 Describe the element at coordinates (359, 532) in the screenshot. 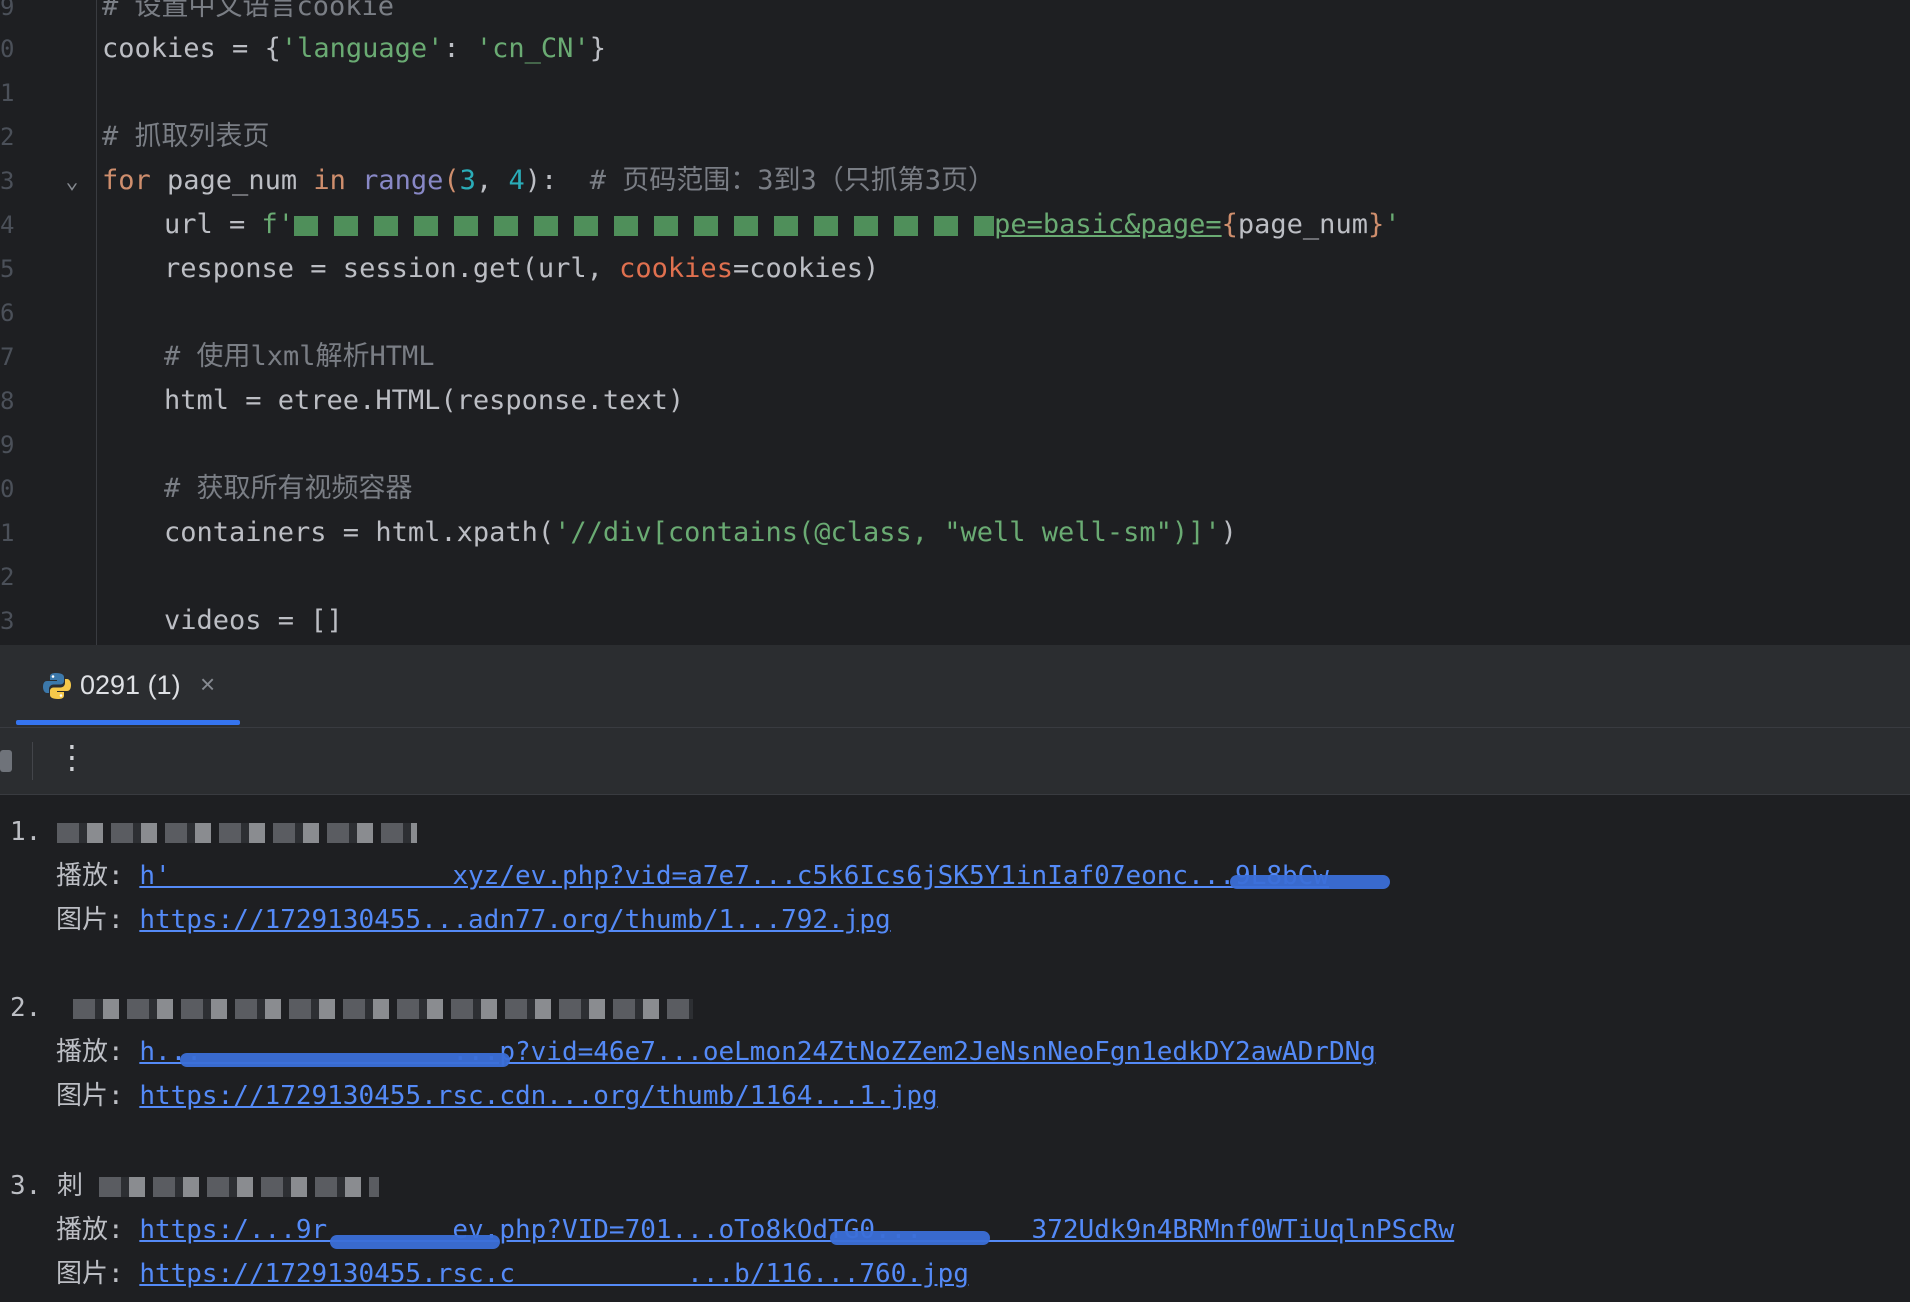

I see `code-token: containers = html.xpath(` at that location.